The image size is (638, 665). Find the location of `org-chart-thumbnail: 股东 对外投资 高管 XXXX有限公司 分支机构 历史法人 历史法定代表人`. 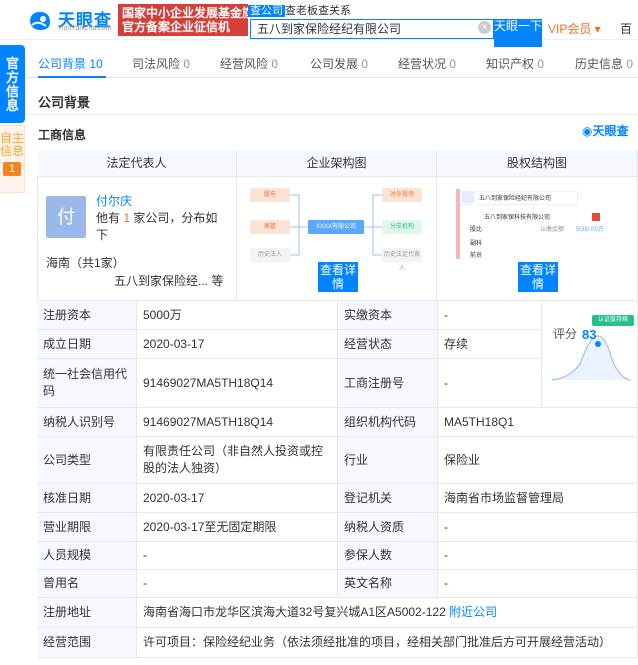

org-chart-thumbnail: 股东 对外投资 高管 XXXX有限公司 分支机构 历史法人 历史法定代表人 is located at coordinates (335, 228).